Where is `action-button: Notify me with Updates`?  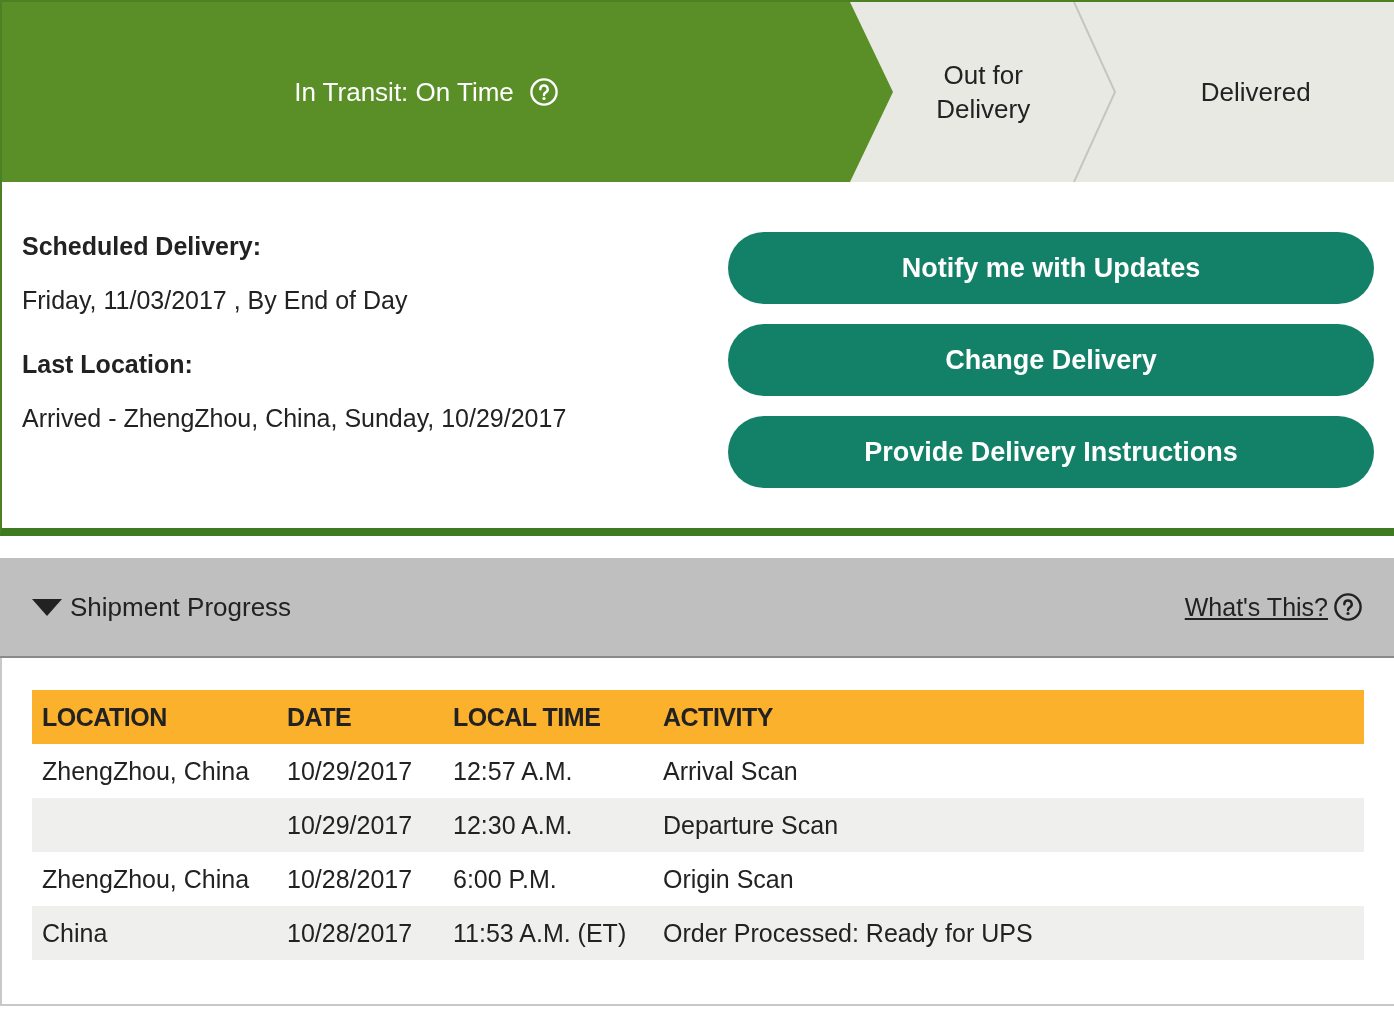 action-button: Notify me with Updates is located at coordinates (1051, 268).